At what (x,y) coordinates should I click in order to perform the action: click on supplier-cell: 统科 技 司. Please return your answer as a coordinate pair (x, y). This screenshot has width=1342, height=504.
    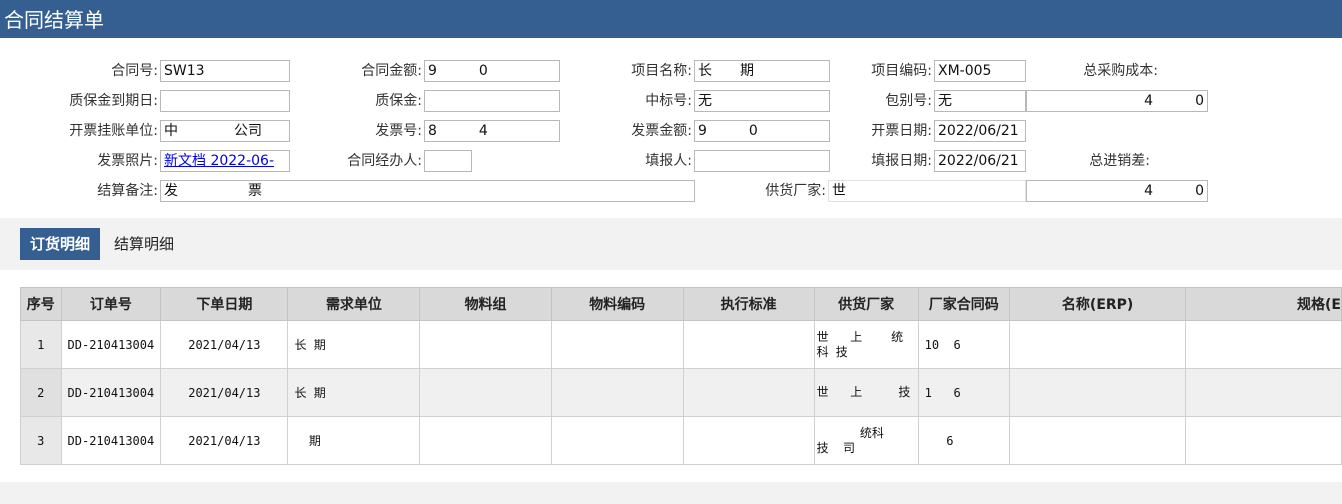
    Looking at the image, I should click on (866, 440).